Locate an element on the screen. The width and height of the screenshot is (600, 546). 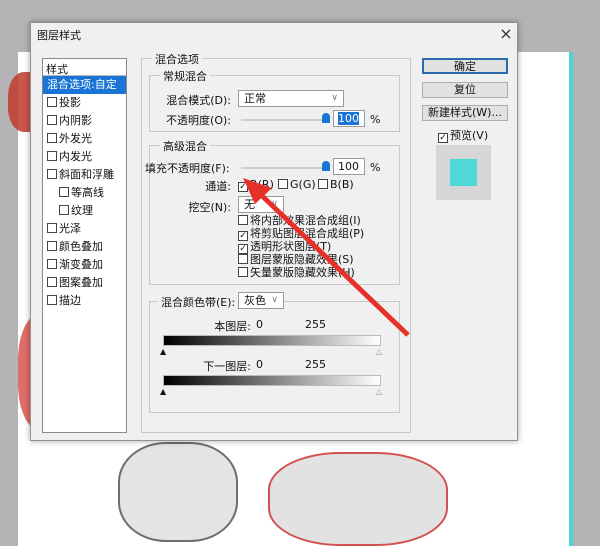
arrow-shaft is located at coordinates (333, 263).